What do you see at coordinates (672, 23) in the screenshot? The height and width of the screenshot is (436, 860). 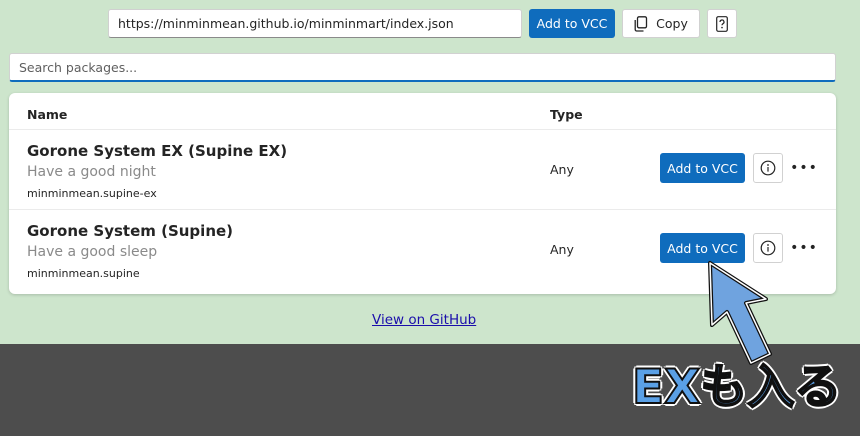 I see `copy-label: Copy` at bounding box center [672, 23].